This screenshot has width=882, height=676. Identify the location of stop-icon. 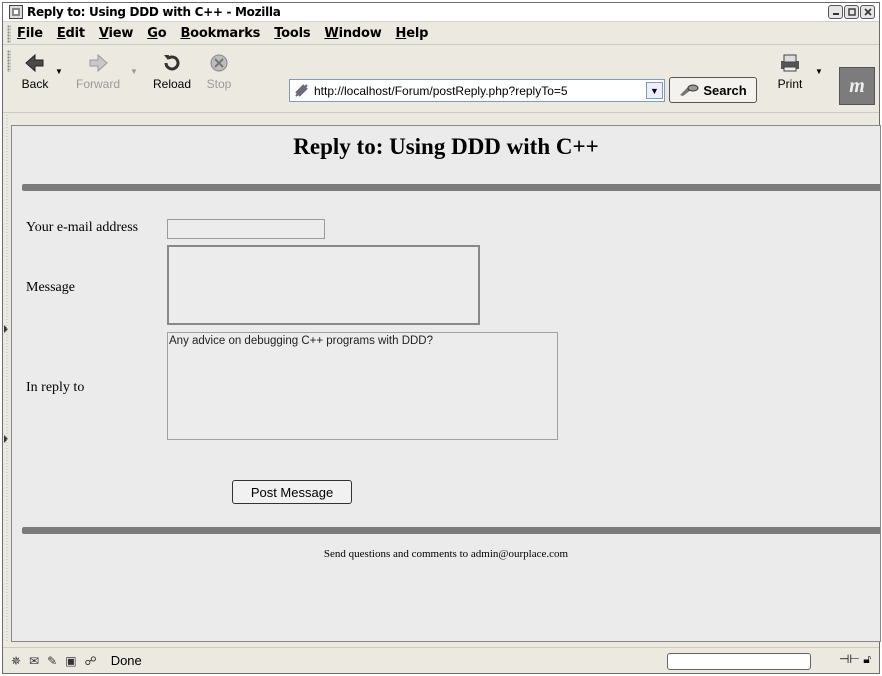
(219, 63).